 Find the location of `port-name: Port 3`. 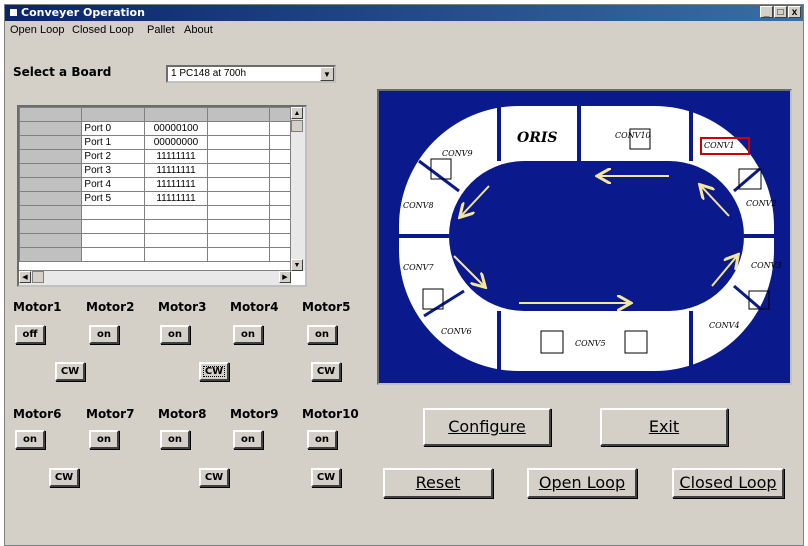

port-name: Port 3 is located at coordinates (113, 170).